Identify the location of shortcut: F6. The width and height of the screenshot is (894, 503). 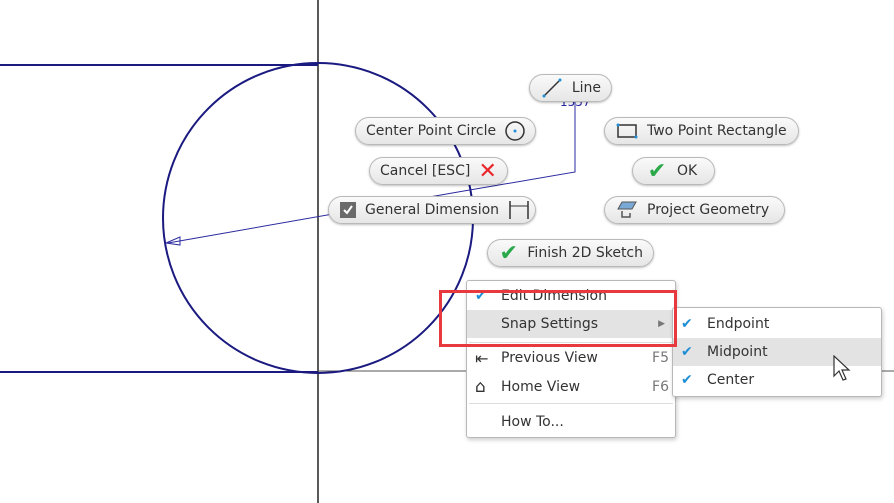
(660, 387).